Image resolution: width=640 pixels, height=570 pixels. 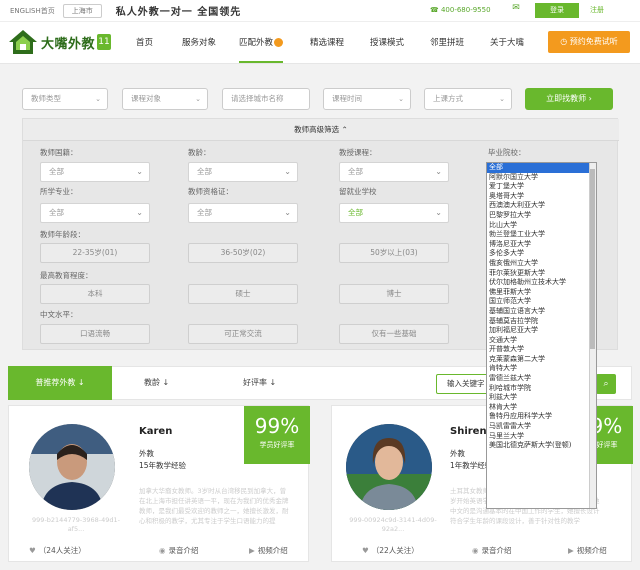 What do you see at coordinates (389, 467) in the screenshot?
I see `avatar` at bounding box center [389, 467].